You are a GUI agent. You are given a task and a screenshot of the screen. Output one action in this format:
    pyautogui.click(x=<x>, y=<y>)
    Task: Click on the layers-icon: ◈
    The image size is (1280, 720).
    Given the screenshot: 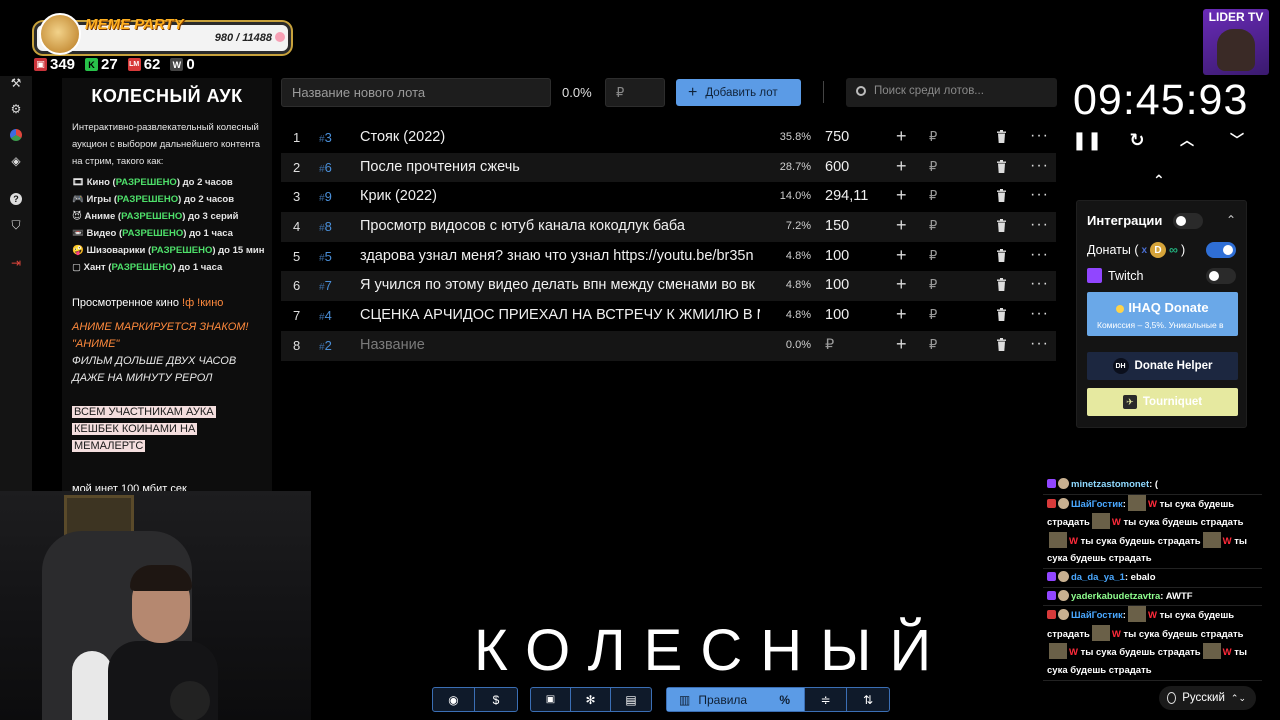 What is the action you would take?
    pyautogui.click(x=16, y=161)
    